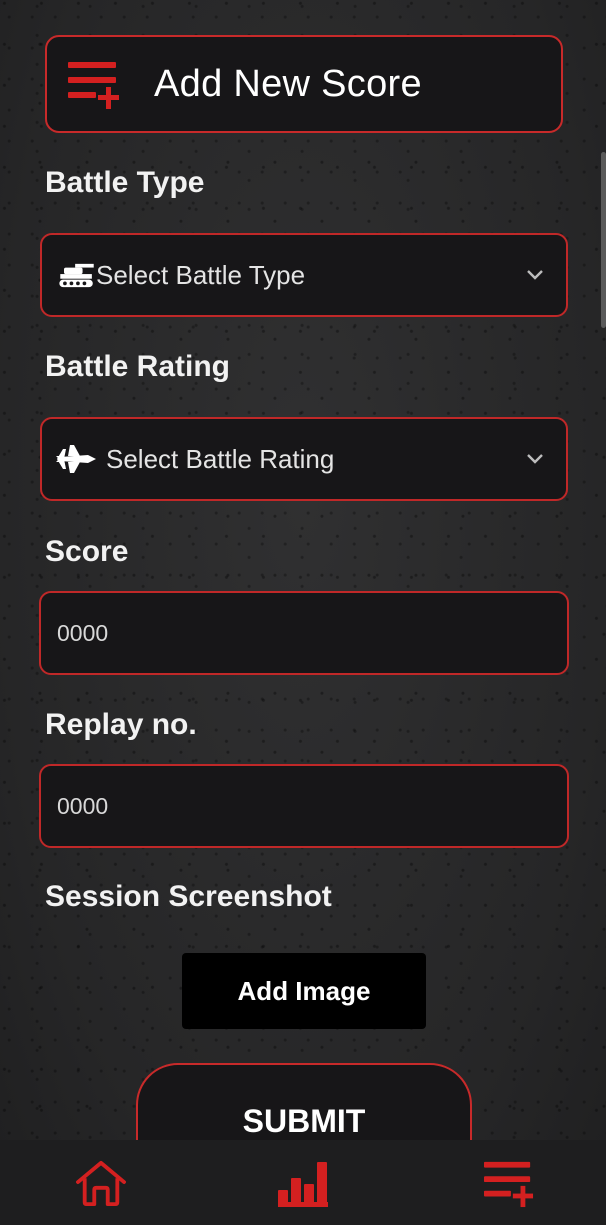  Describe the element at coordinates (138, 366) in the screenshot. I see `battle-rating-label: Battle Rating` at that location.